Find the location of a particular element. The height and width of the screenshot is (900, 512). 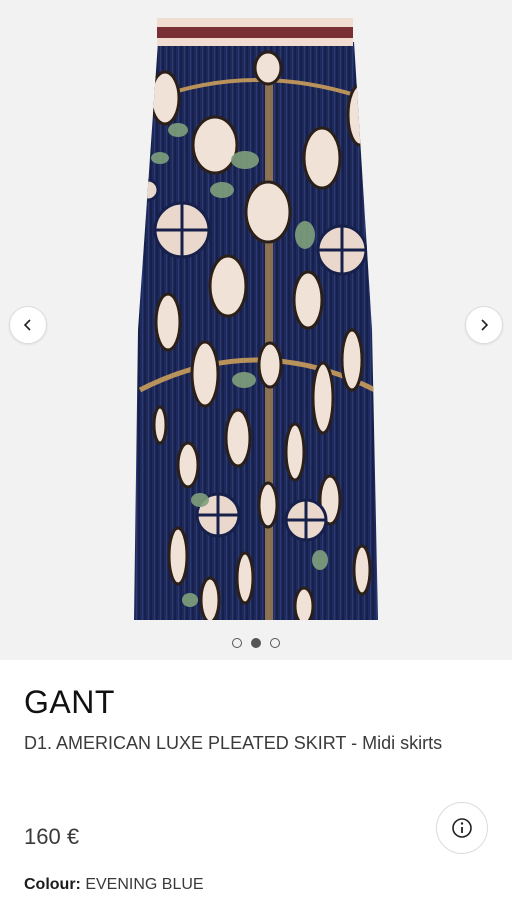

chevron-left-icon is located at coordinates (27, 325).